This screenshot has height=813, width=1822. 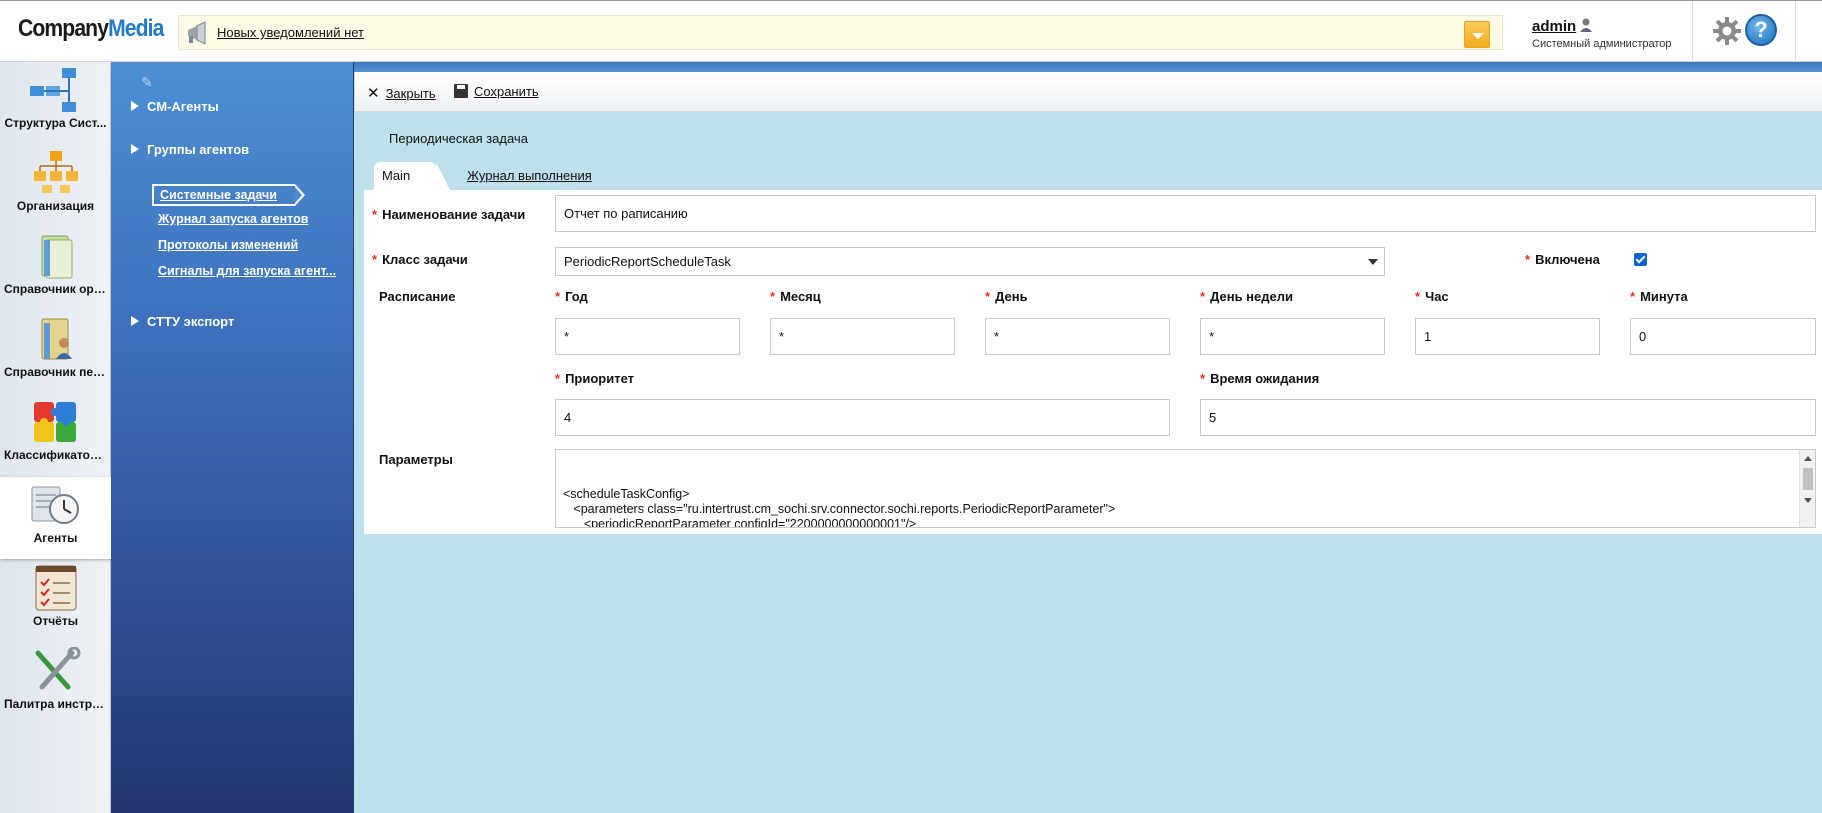 I want to click on rail-item-label: Отчёты, so click(x=55, y=621).